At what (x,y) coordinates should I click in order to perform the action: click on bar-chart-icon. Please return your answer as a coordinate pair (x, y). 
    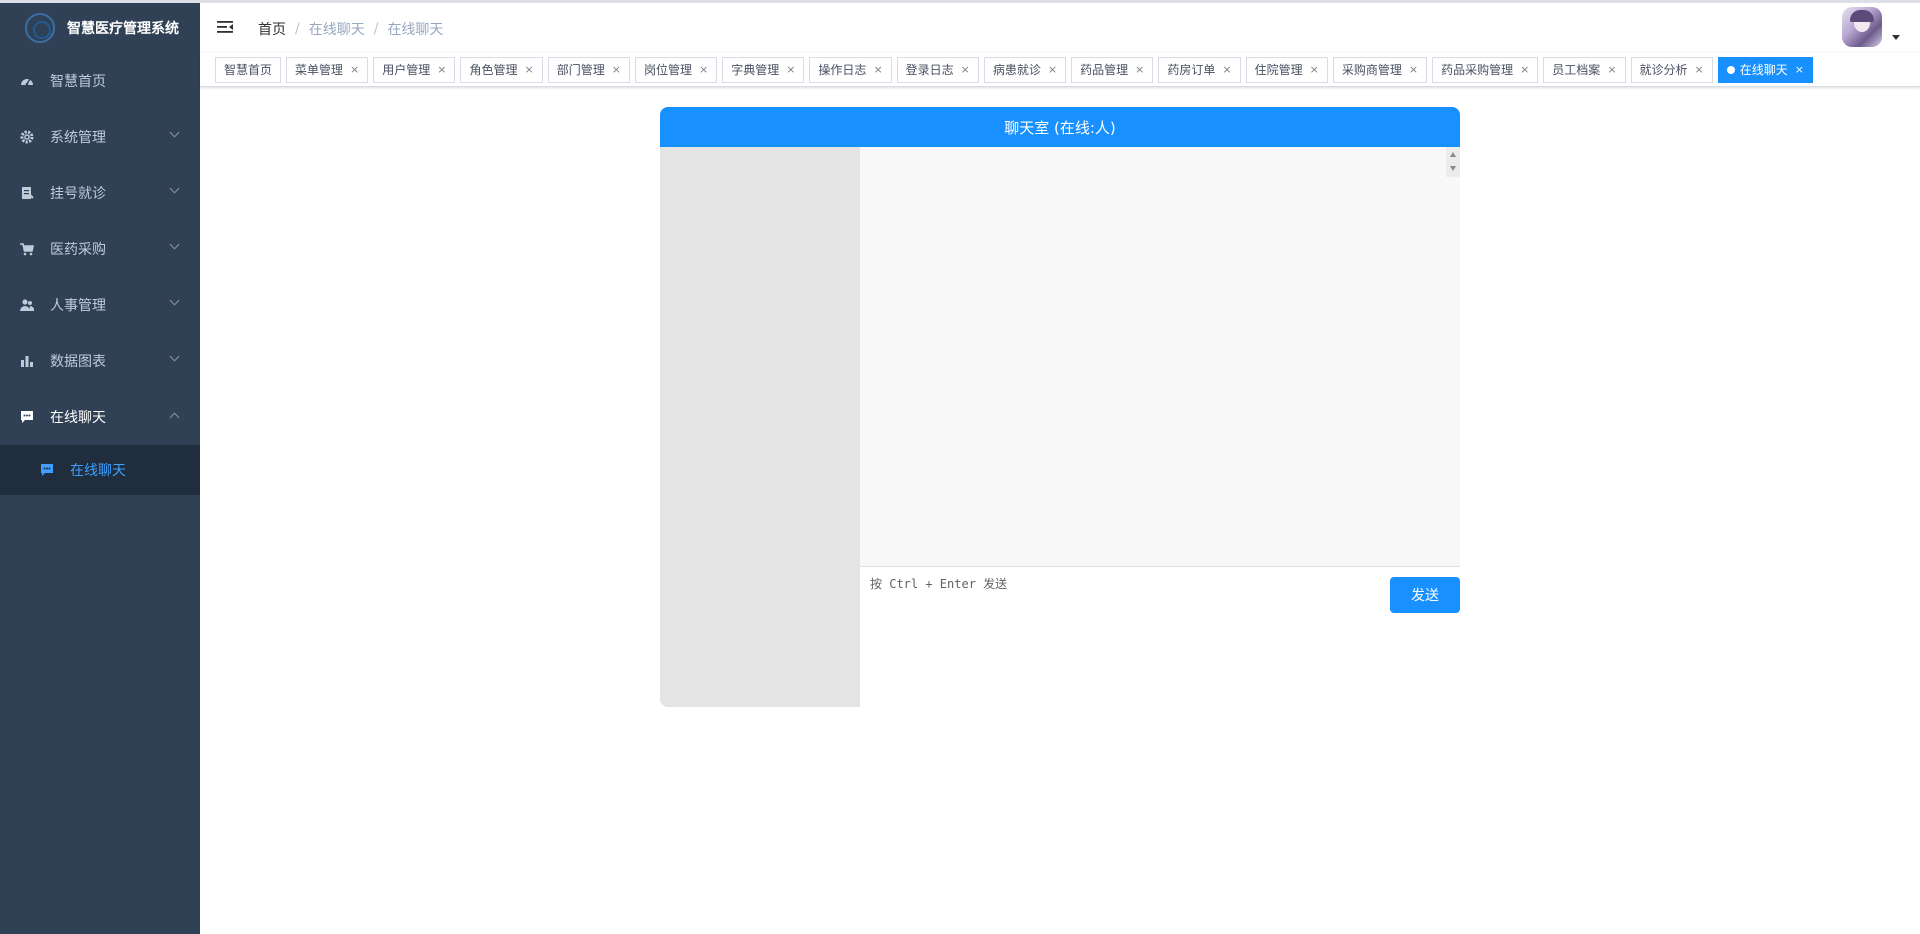
    Looking at the image, I should click on (27, 361).